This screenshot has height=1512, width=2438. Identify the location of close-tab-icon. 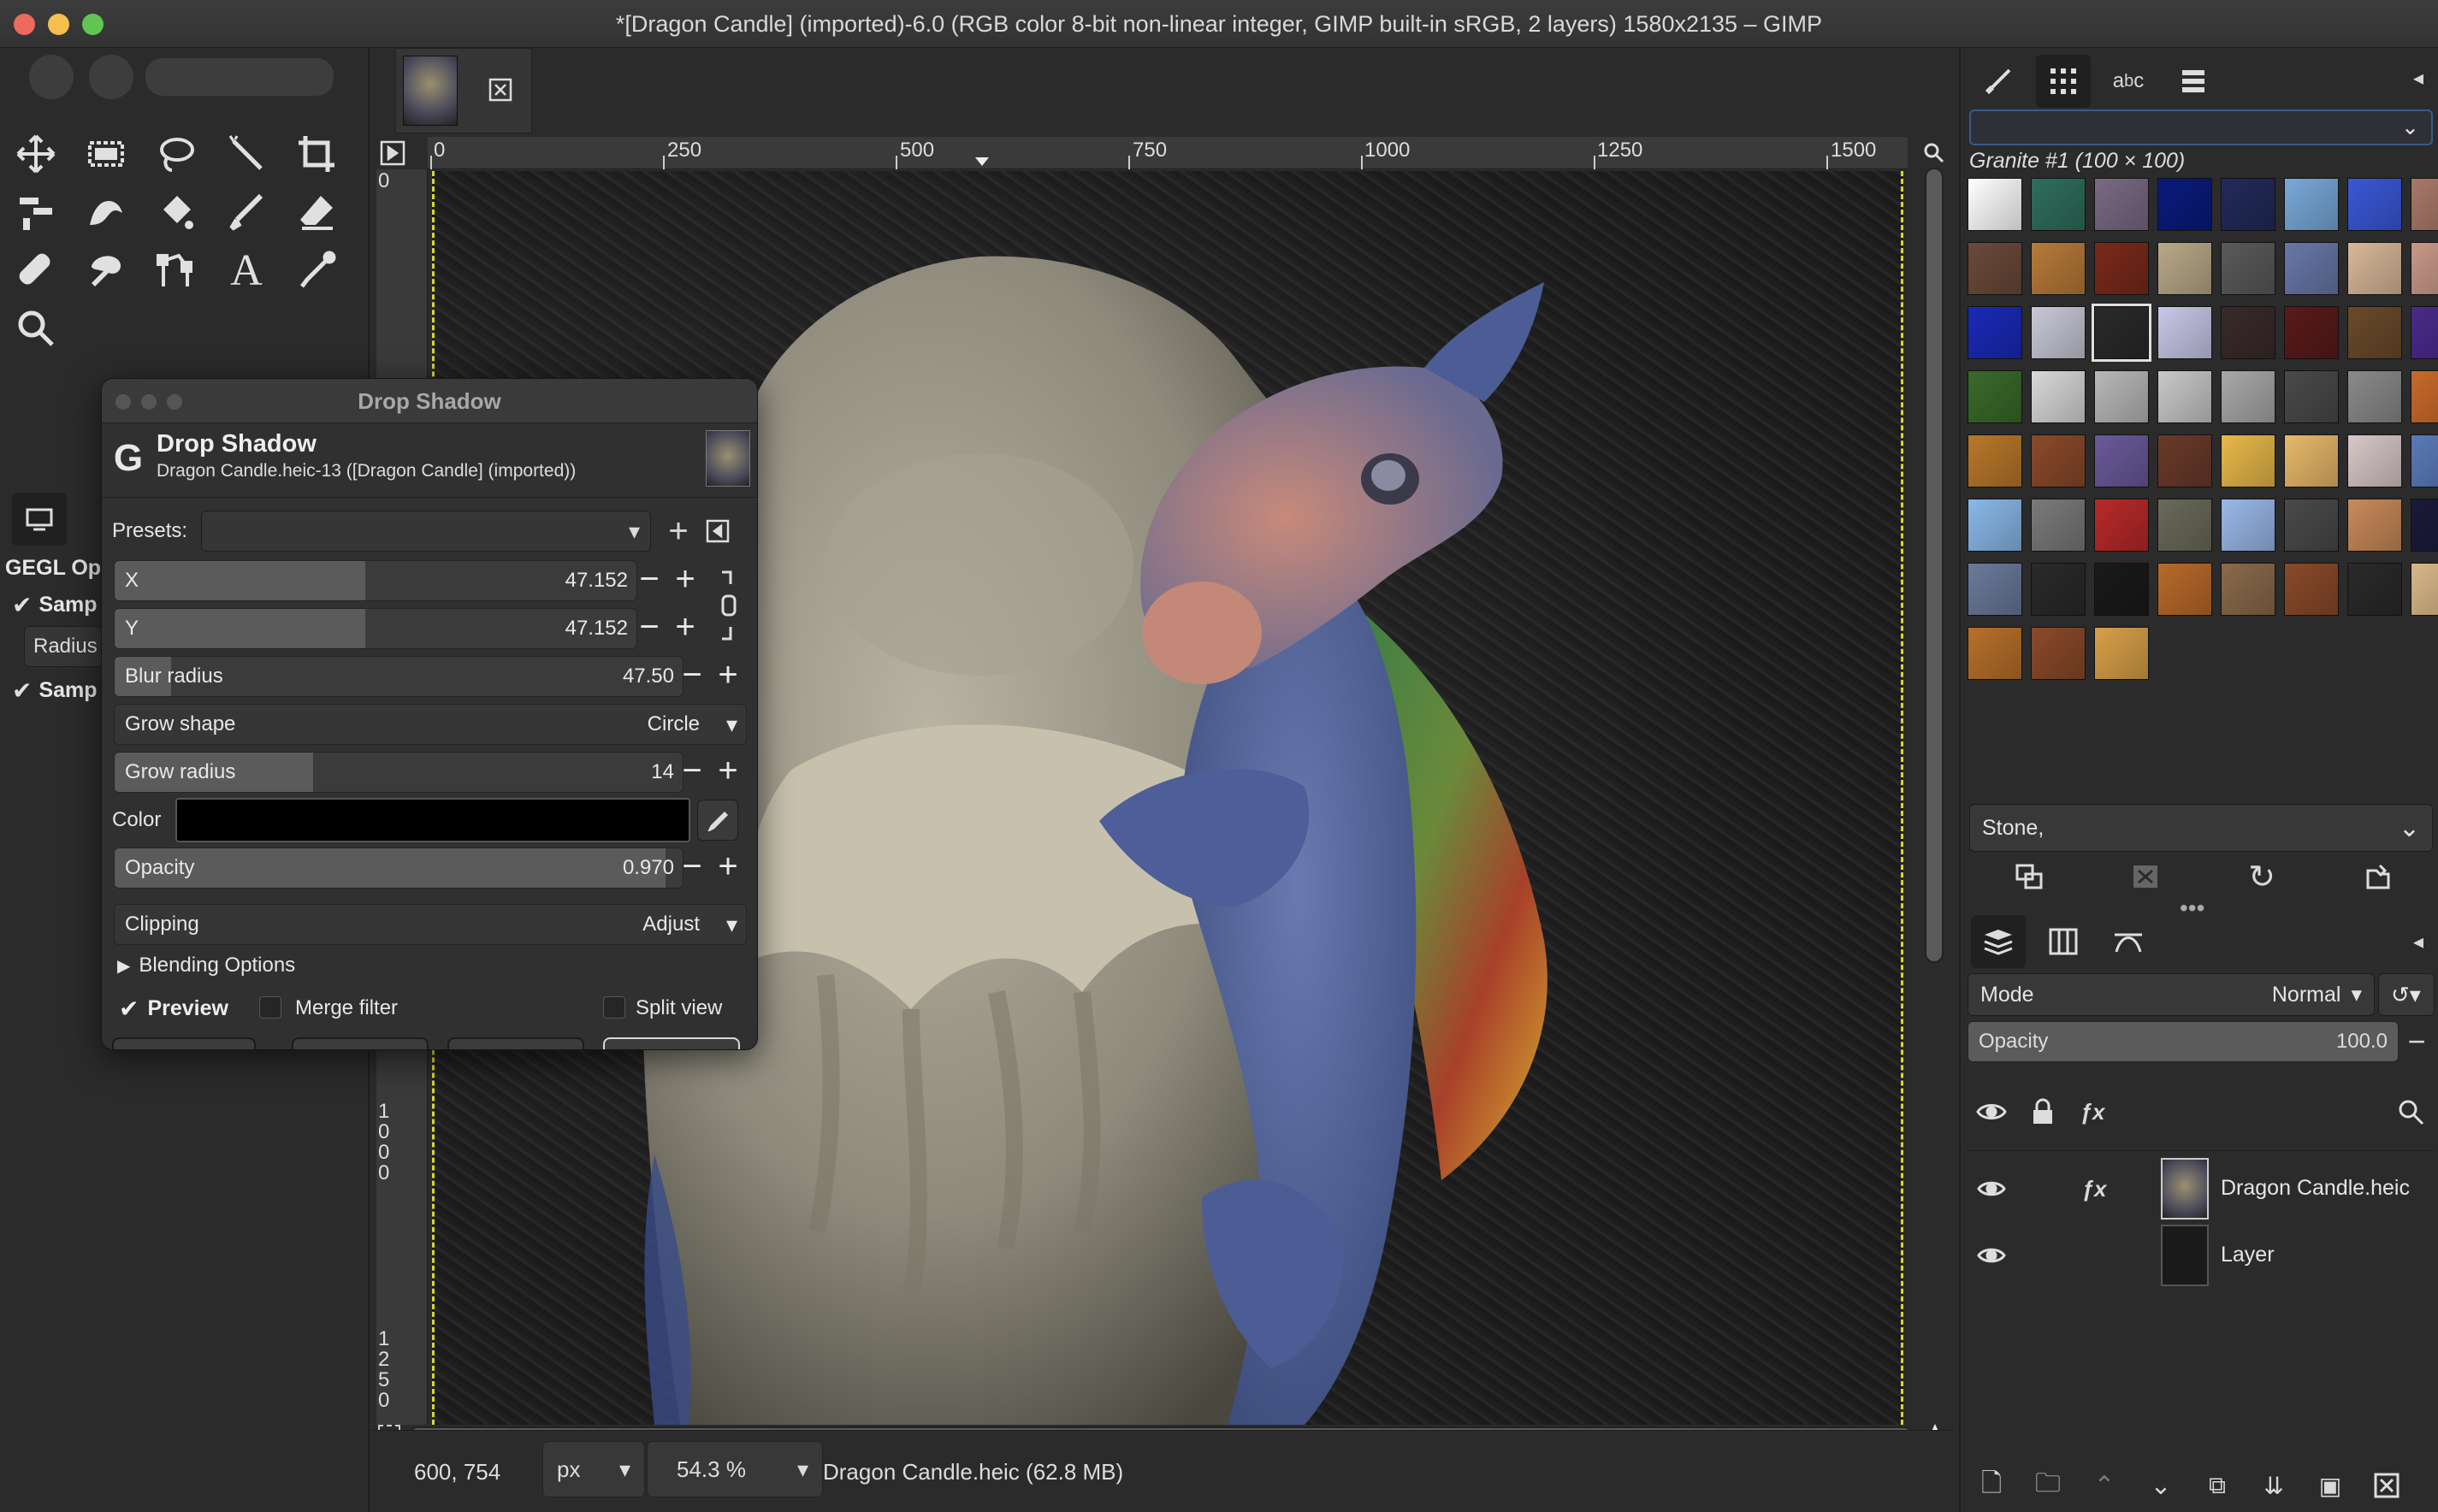
(500, 89).